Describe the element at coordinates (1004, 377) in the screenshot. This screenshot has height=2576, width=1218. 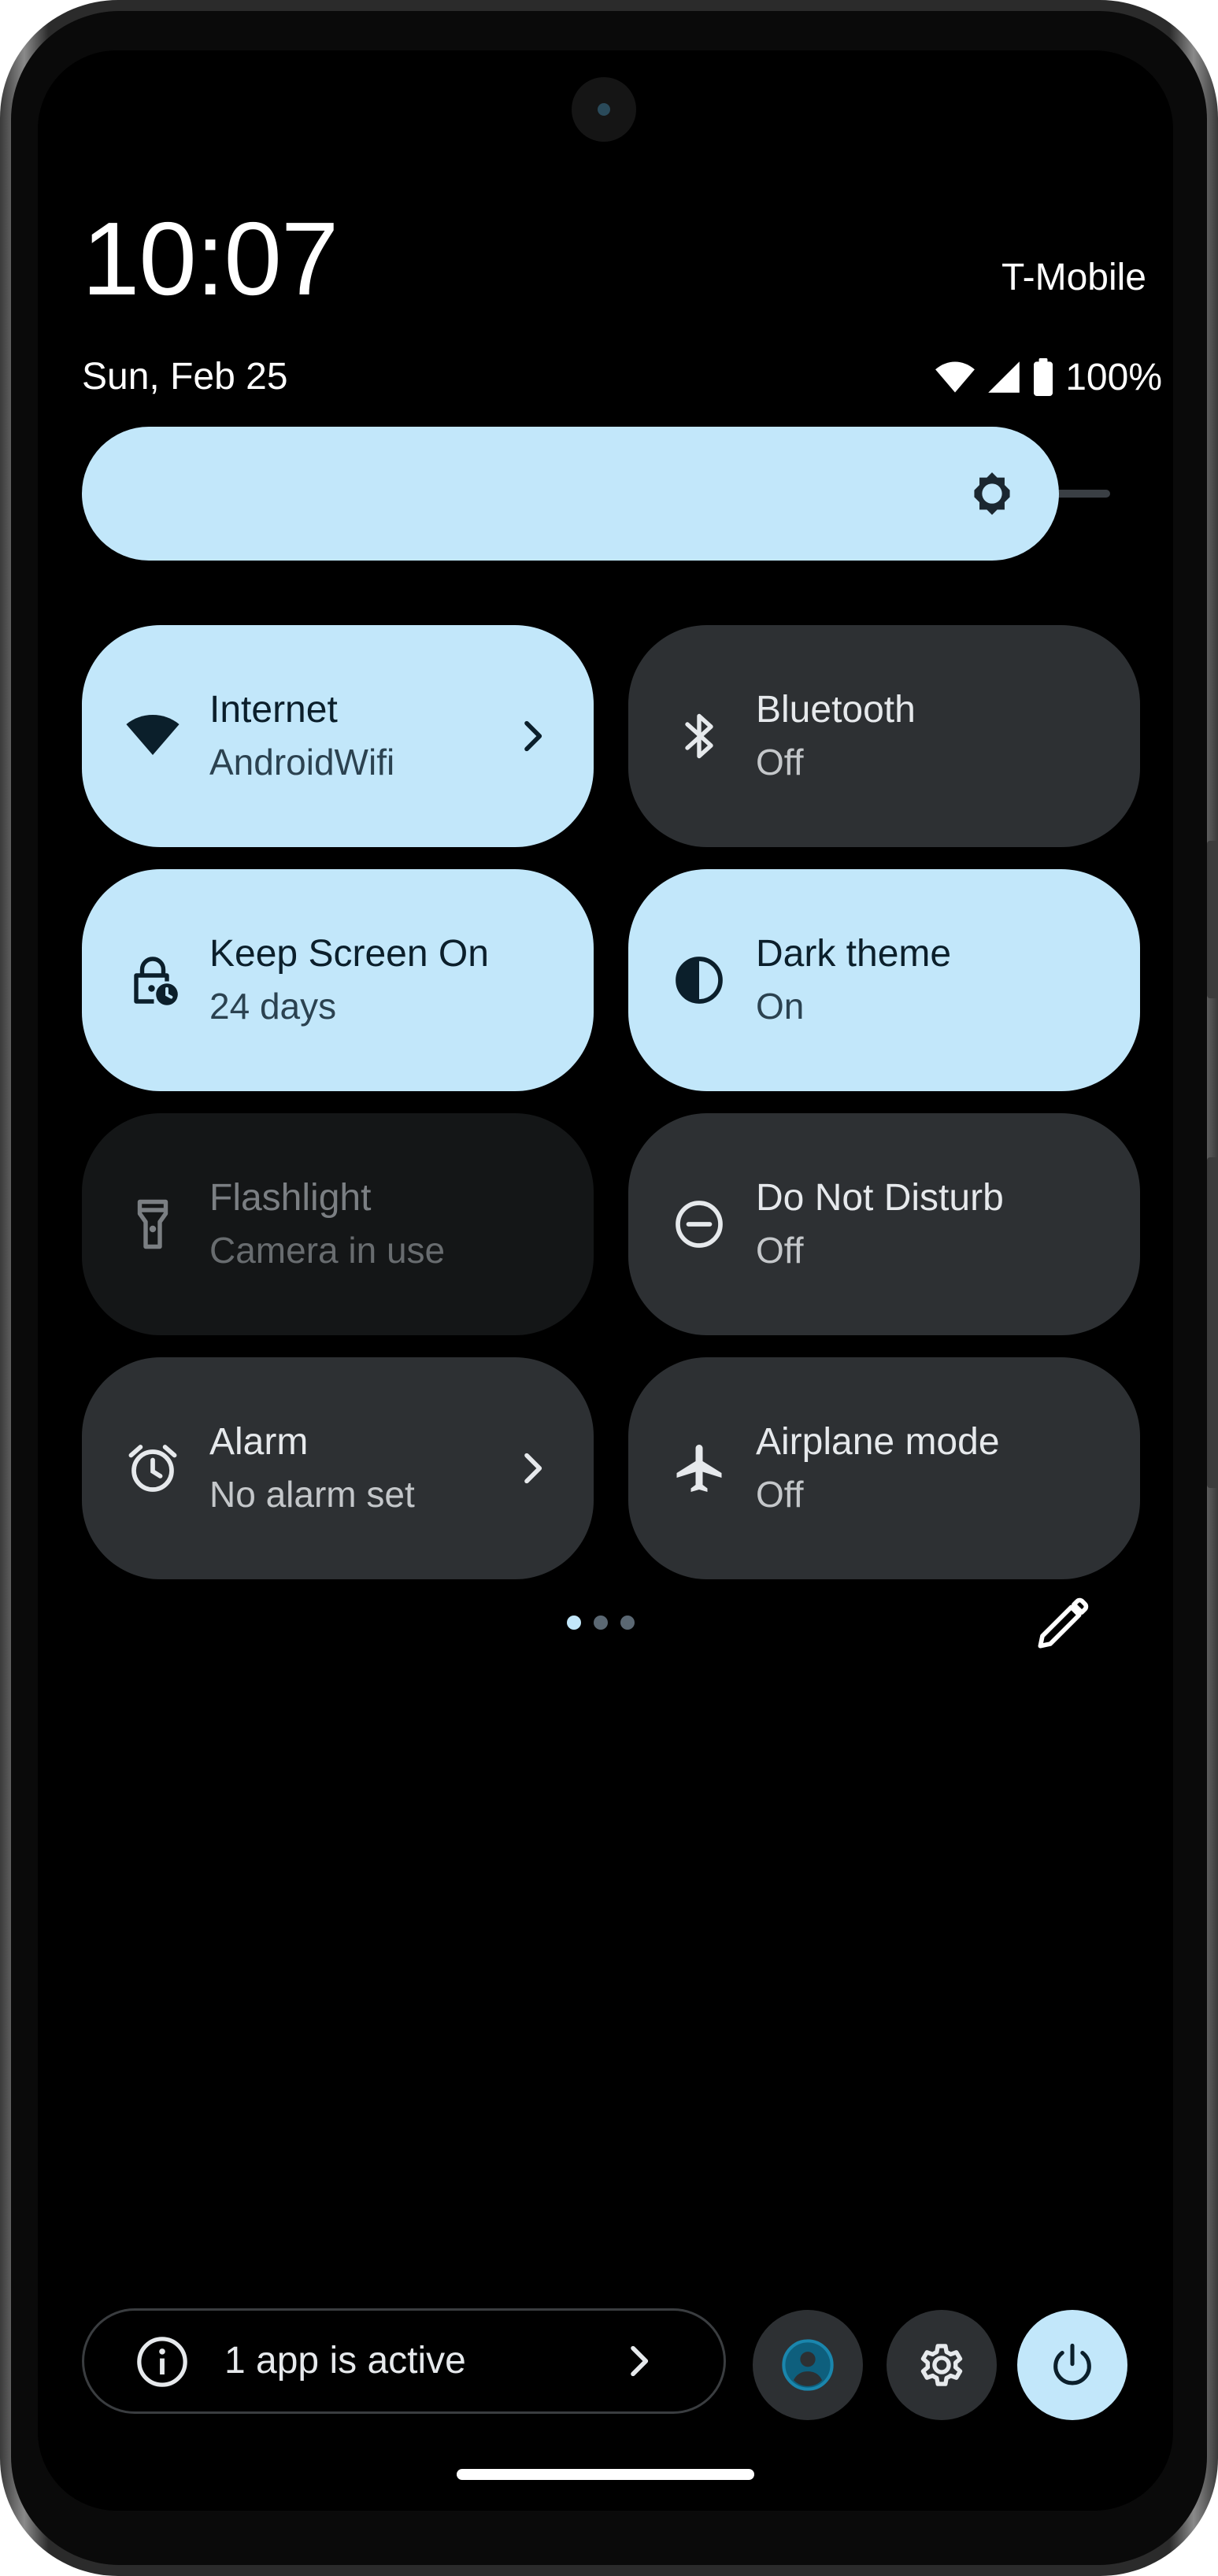
I see `cellular-signal-icon` at that location.